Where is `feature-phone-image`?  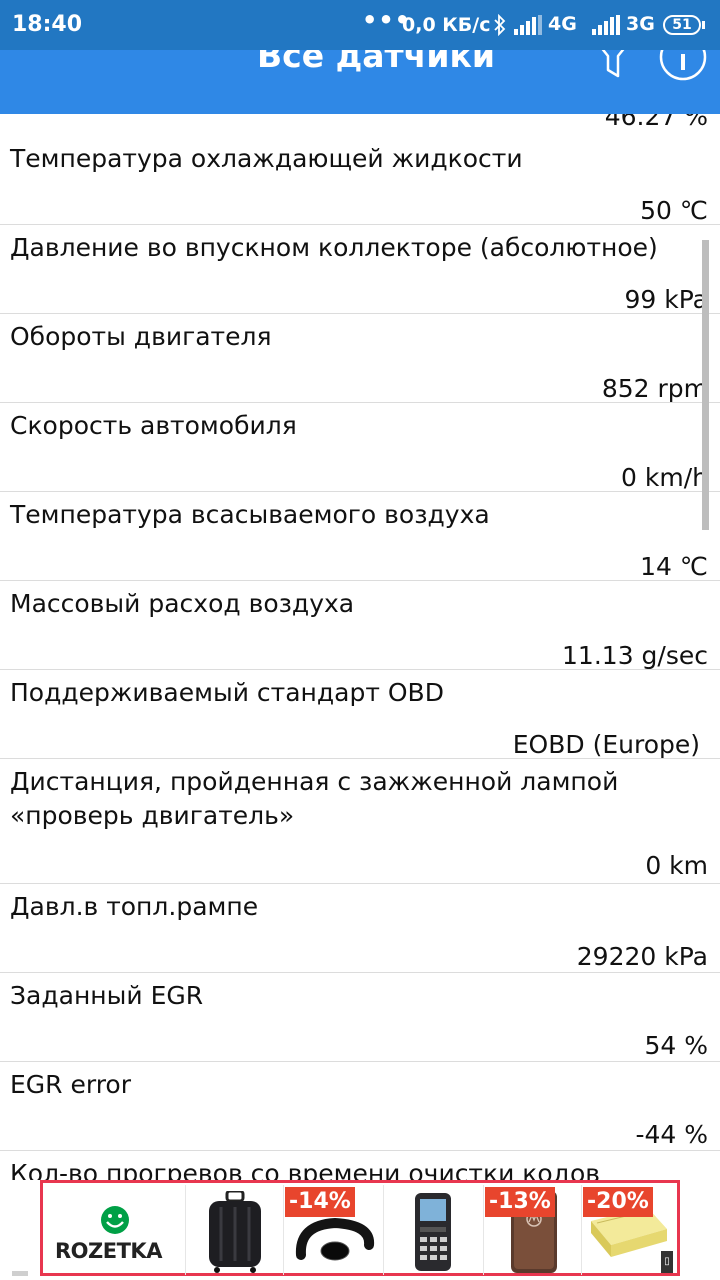 feature-phone-image is located at coordinates (433, 1232).